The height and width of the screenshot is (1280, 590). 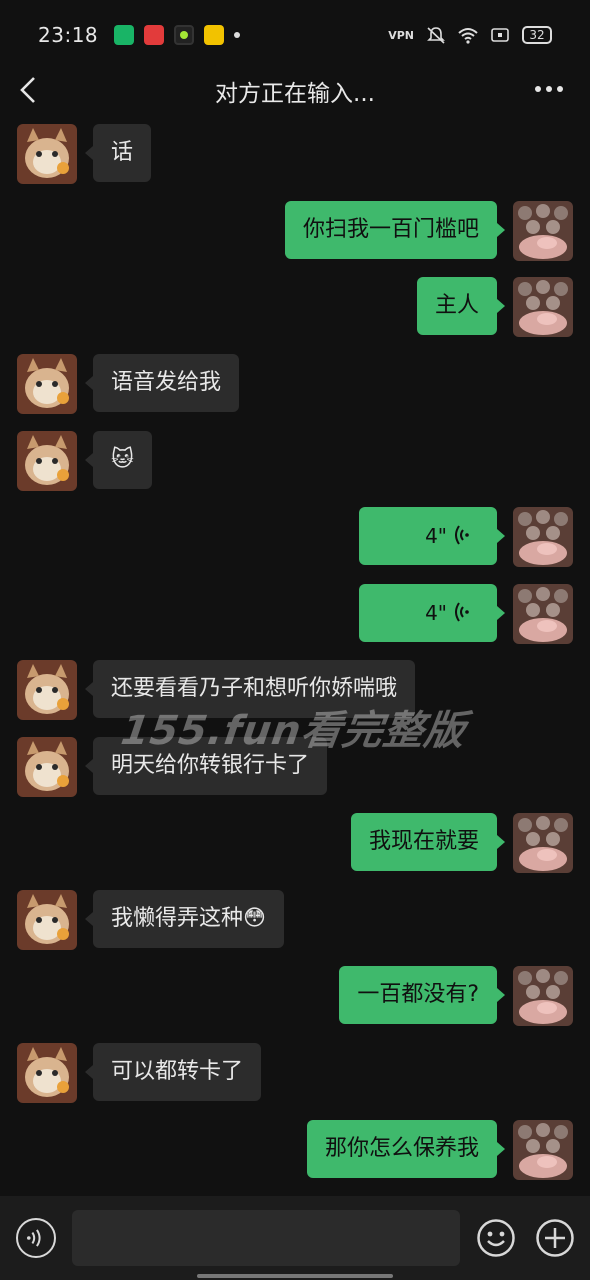 What do you see at coordinates (496, 1238) in the screenshot?
I see `emoji-icon` at bounding box center [496, 1238].